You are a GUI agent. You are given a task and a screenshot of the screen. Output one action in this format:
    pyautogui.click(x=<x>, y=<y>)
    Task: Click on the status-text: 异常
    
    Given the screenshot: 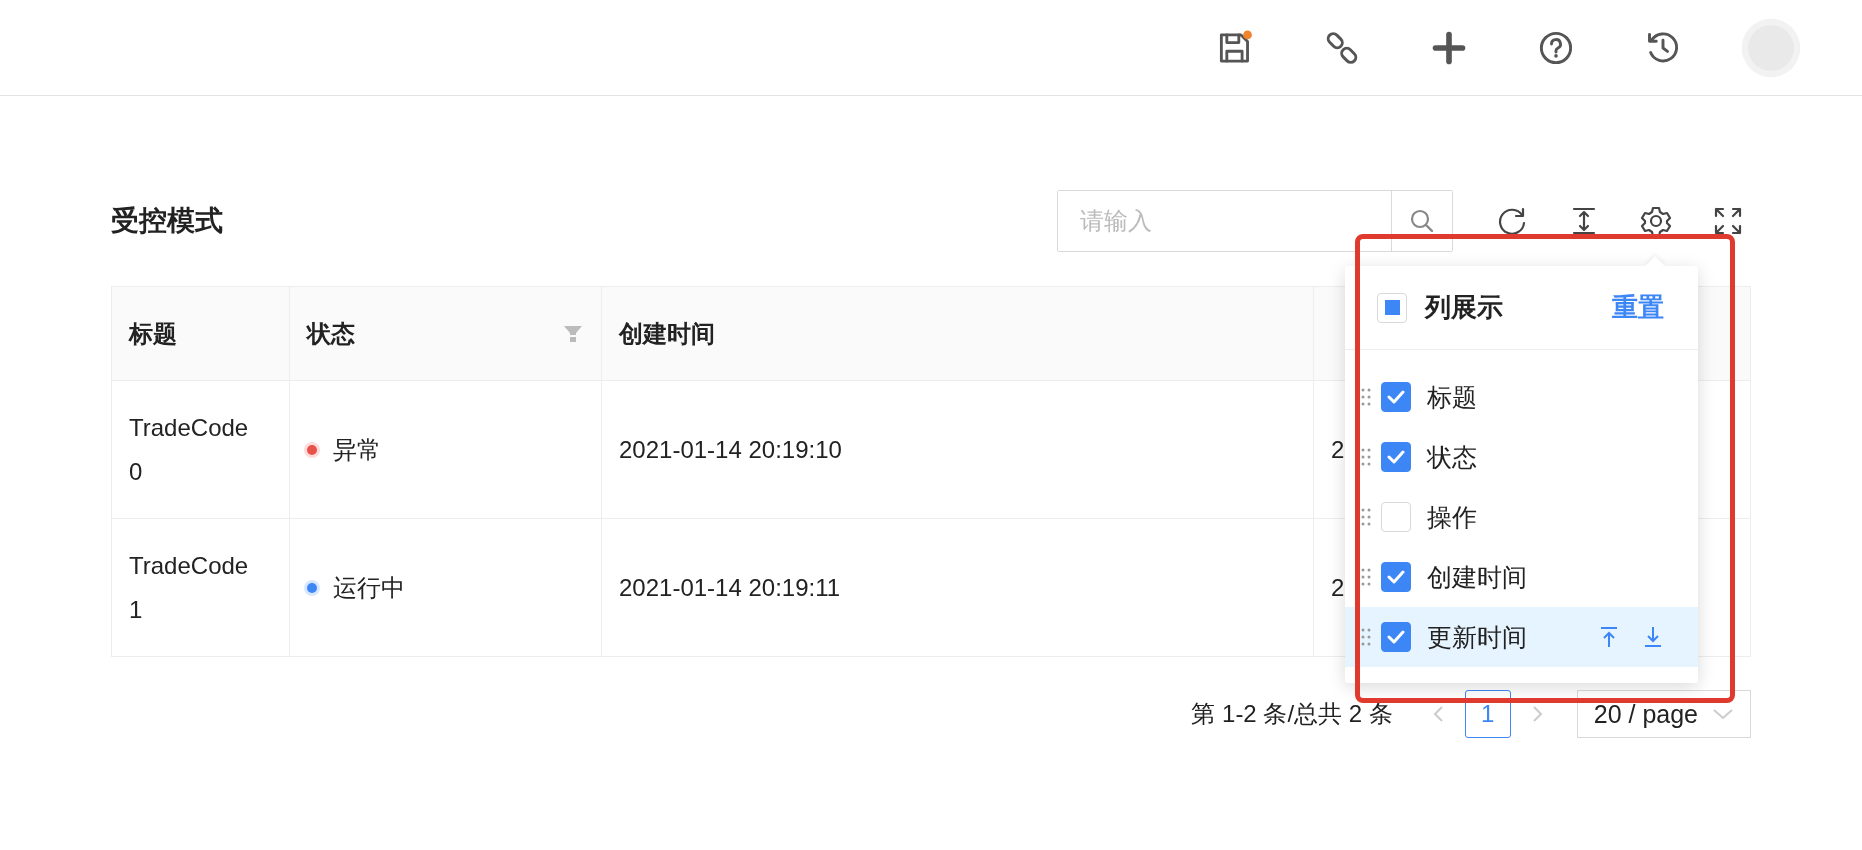 What is the action you would take?
    pyautogui.click(x=357, y=449)
    